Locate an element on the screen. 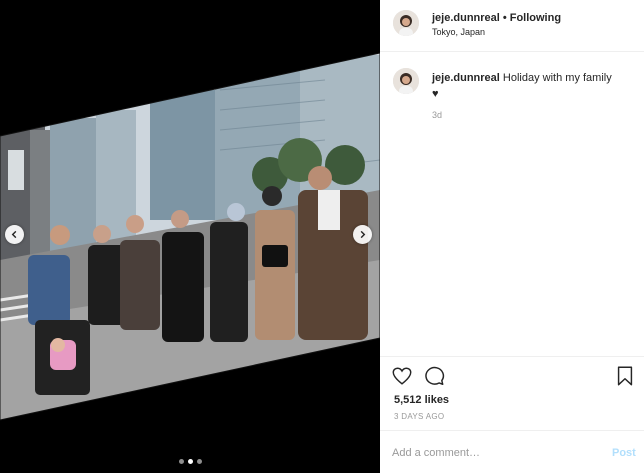  caption-text: jeje.dunnreal Holiday with my family ♥ is located at coordinates (532, 86).